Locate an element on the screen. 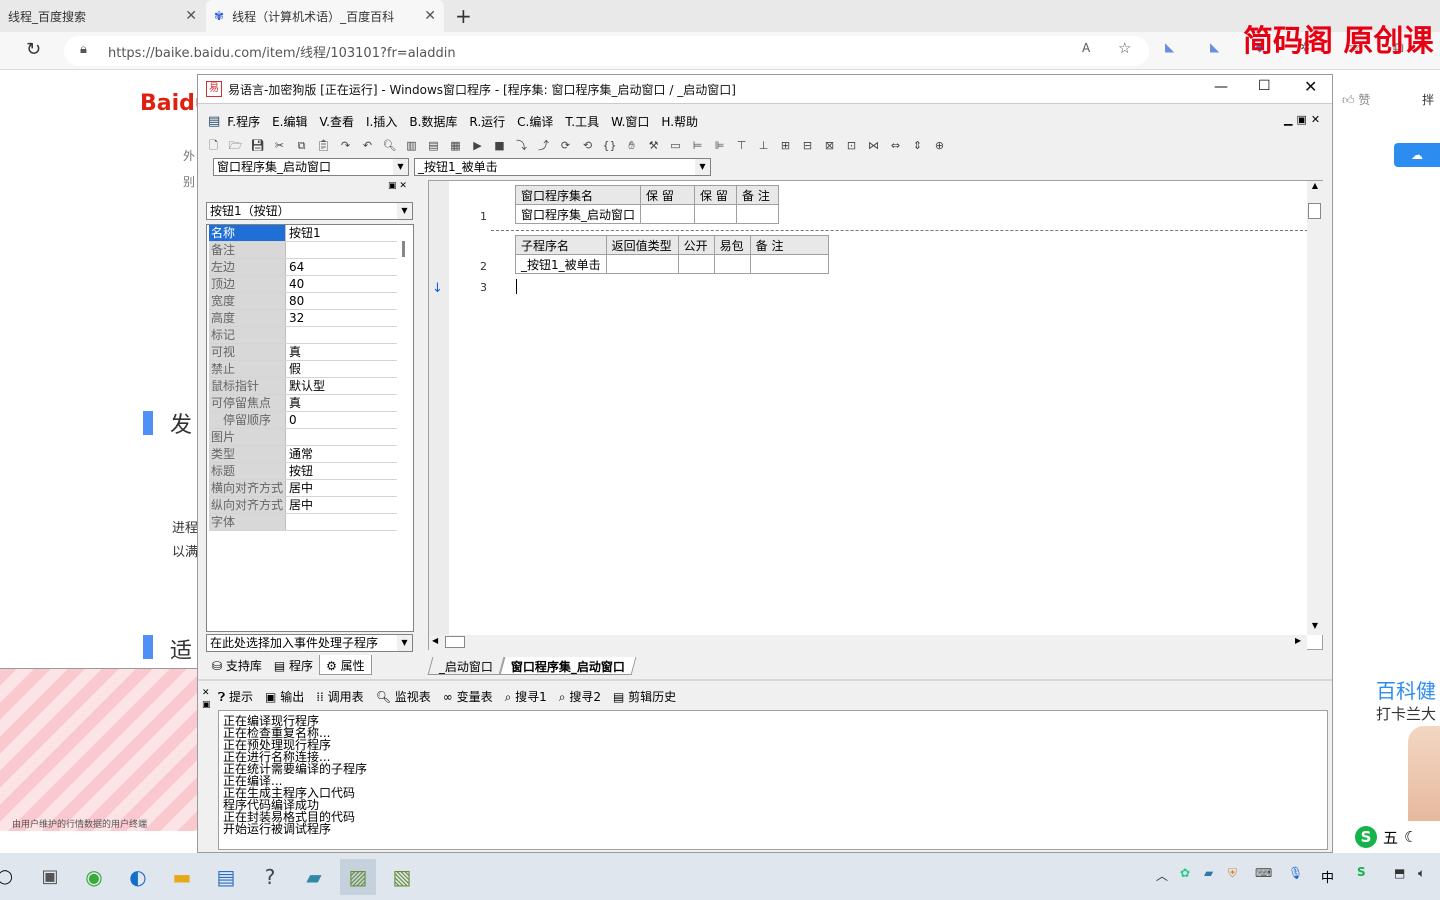 This screenshot has width=1440, height=900. event-select: 在此处选择加入事件处理子程序 ▼ is located at coordinates (309, 643).